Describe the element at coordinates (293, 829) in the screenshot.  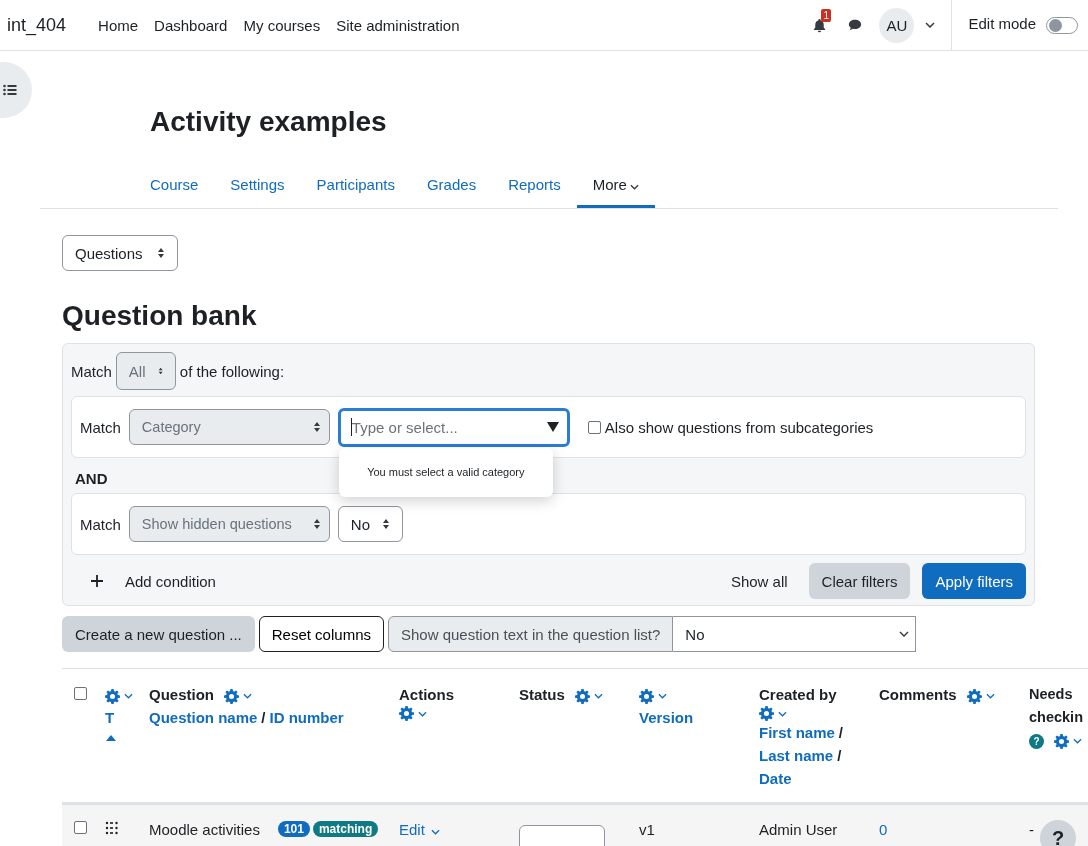
I see `usage-count: 101` at that location.